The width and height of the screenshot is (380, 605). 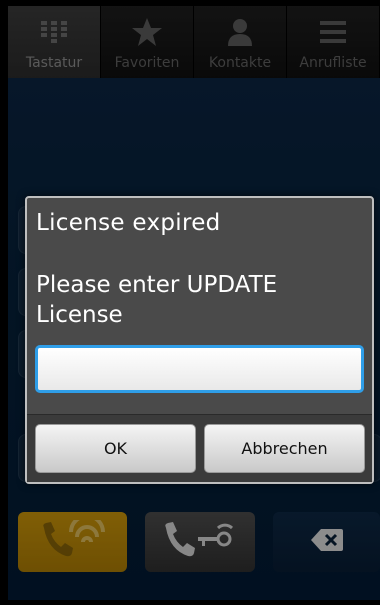 What do you see at coordinates (199, 448) in the screenshot?
I see `dialog-button-bar: OK Abbrechen` at bounding box center [199, 448].